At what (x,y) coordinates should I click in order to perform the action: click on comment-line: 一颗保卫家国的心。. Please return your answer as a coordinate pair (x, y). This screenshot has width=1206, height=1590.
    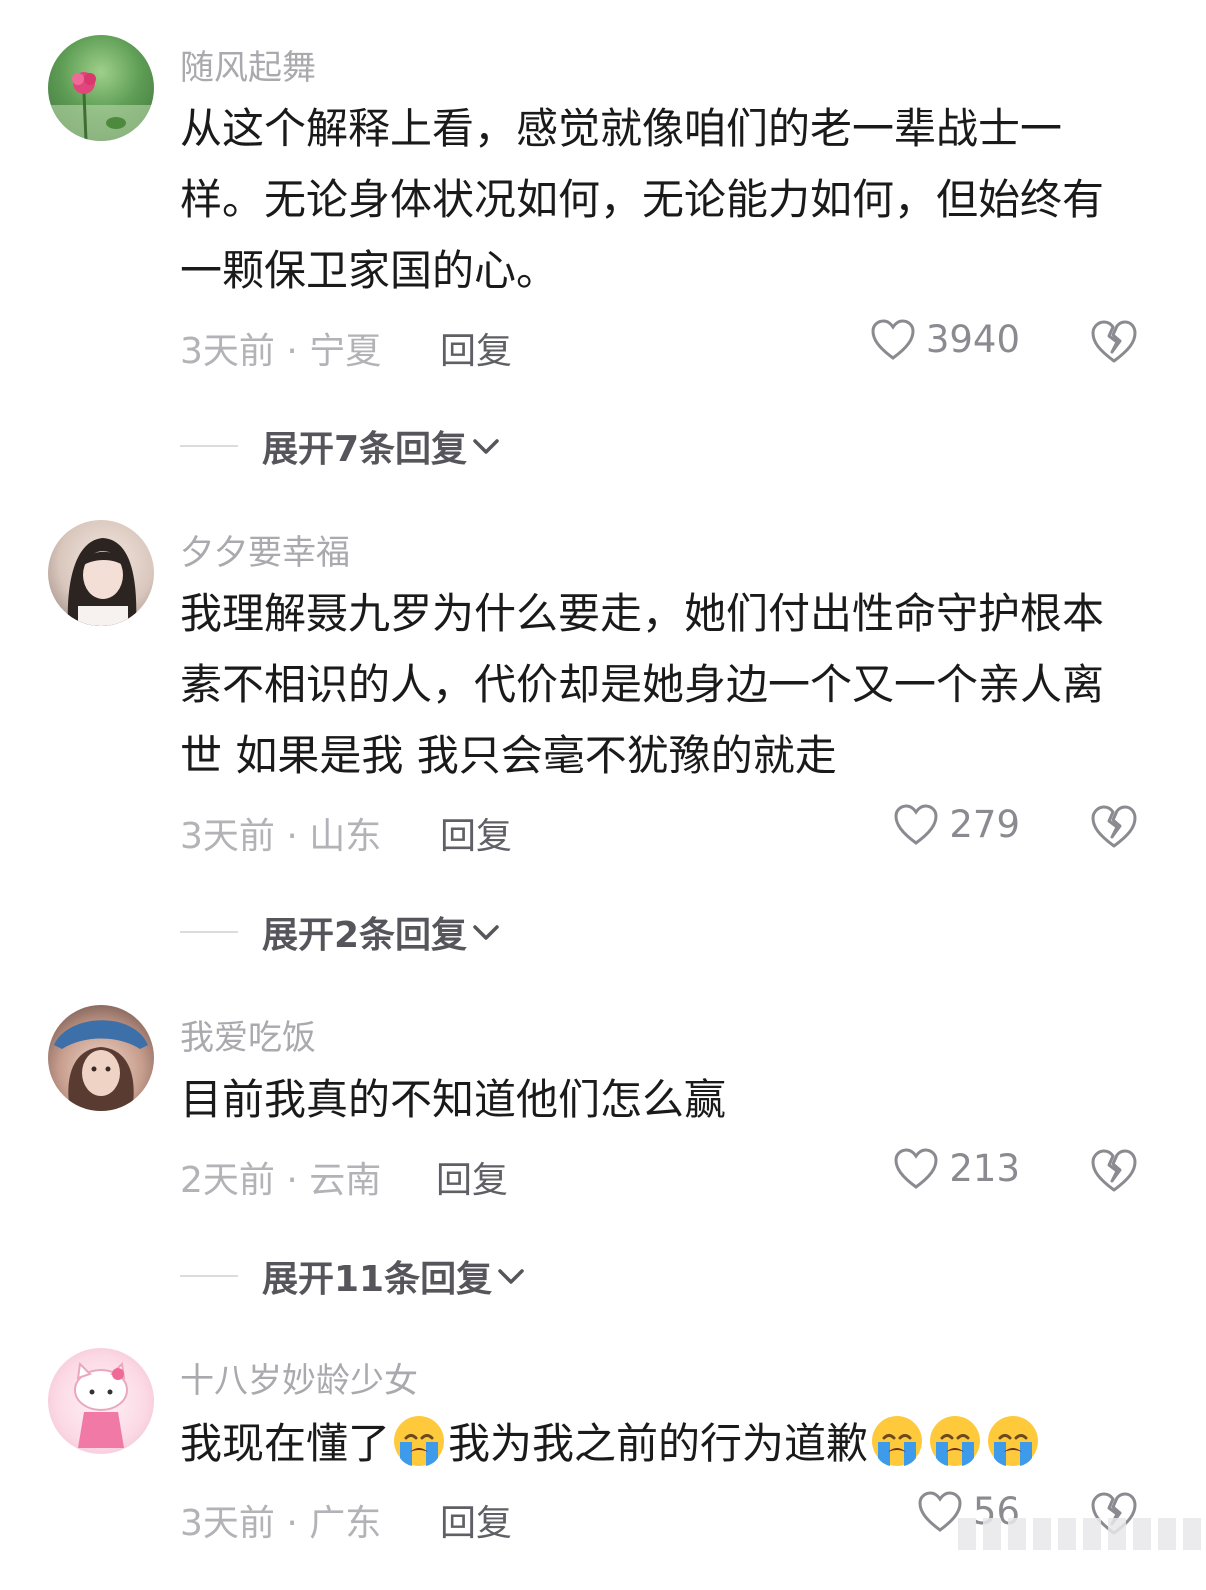
    Looking at the image, I should click on (369, 270).